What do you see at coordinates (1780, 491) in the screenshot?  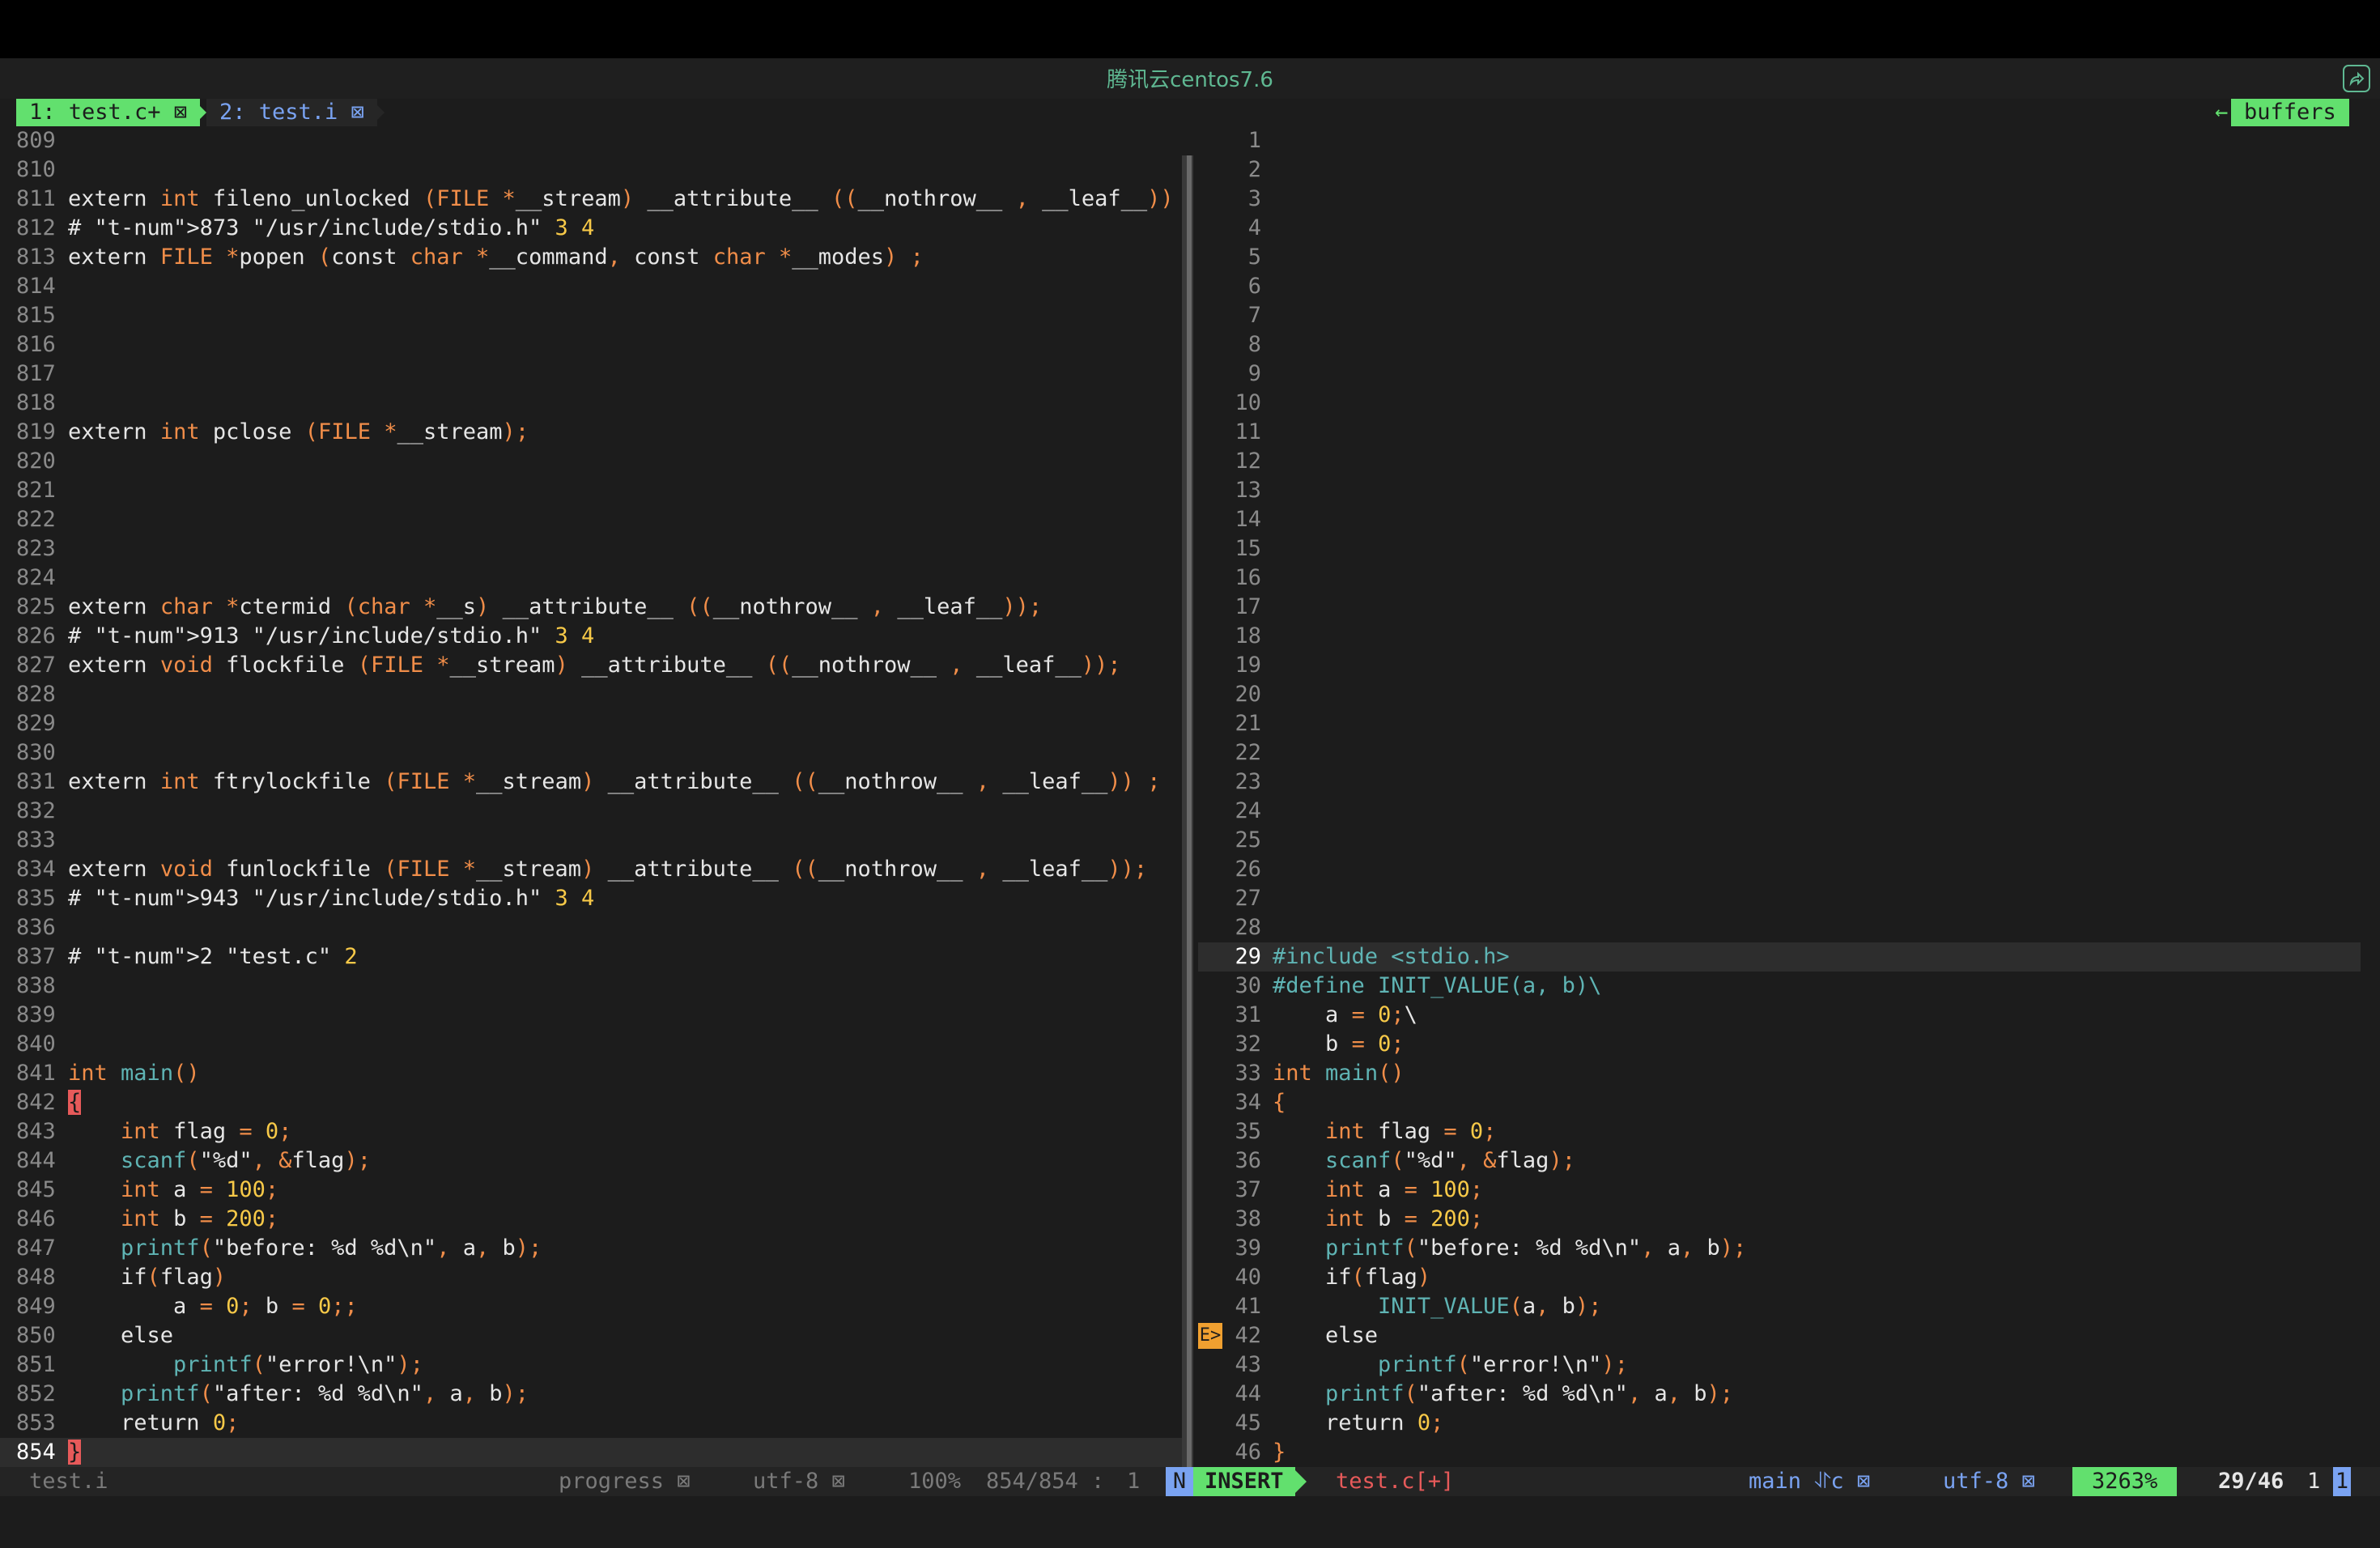 I see `code-line: 13` at bounding box center [1780, 491].